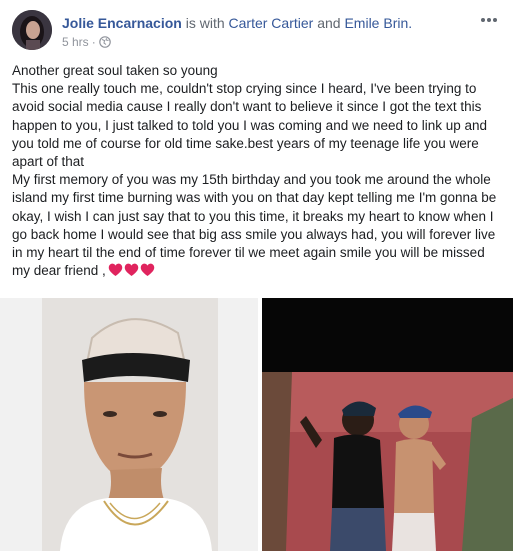  Describe the element at coordinates (378, 23) in the screenshot. I see `tagged-friend-link: Emile Brin.` at that location.